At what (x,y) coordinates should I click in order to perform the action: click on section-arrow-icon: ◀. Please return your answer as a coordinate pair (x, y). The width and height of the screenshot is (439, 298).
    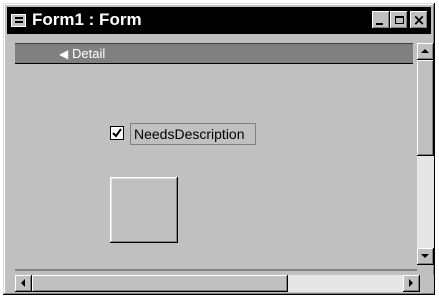
    Looking at the image, I should click on (64, 54).